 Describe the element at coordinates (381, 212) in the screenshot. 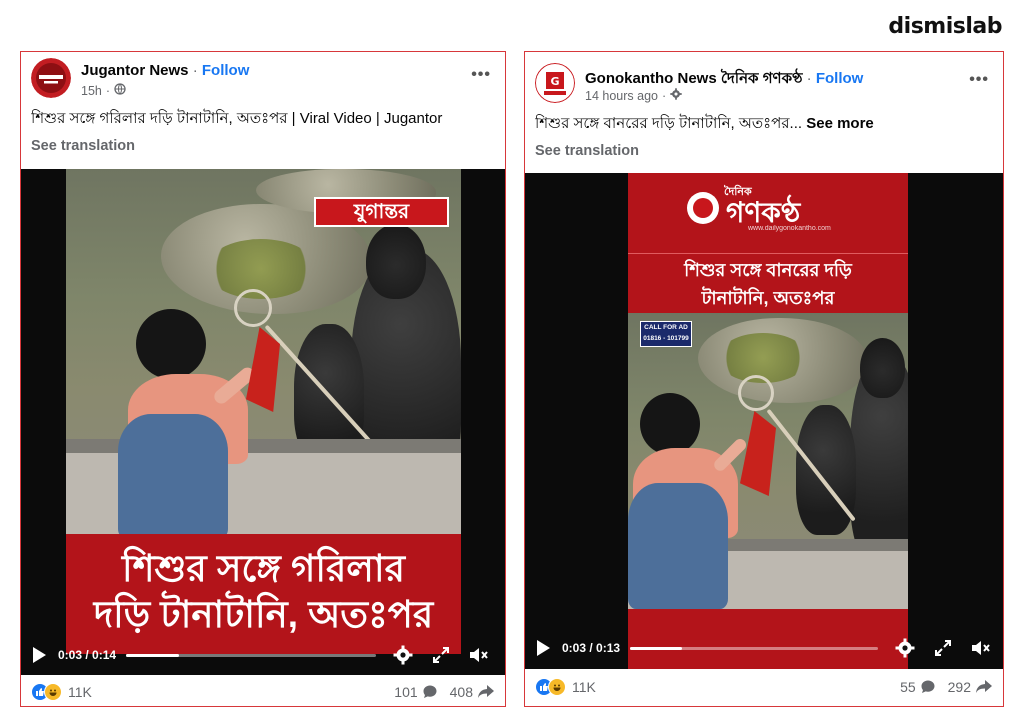

I see `jugantor-logo: যুগান্তর` at that location.